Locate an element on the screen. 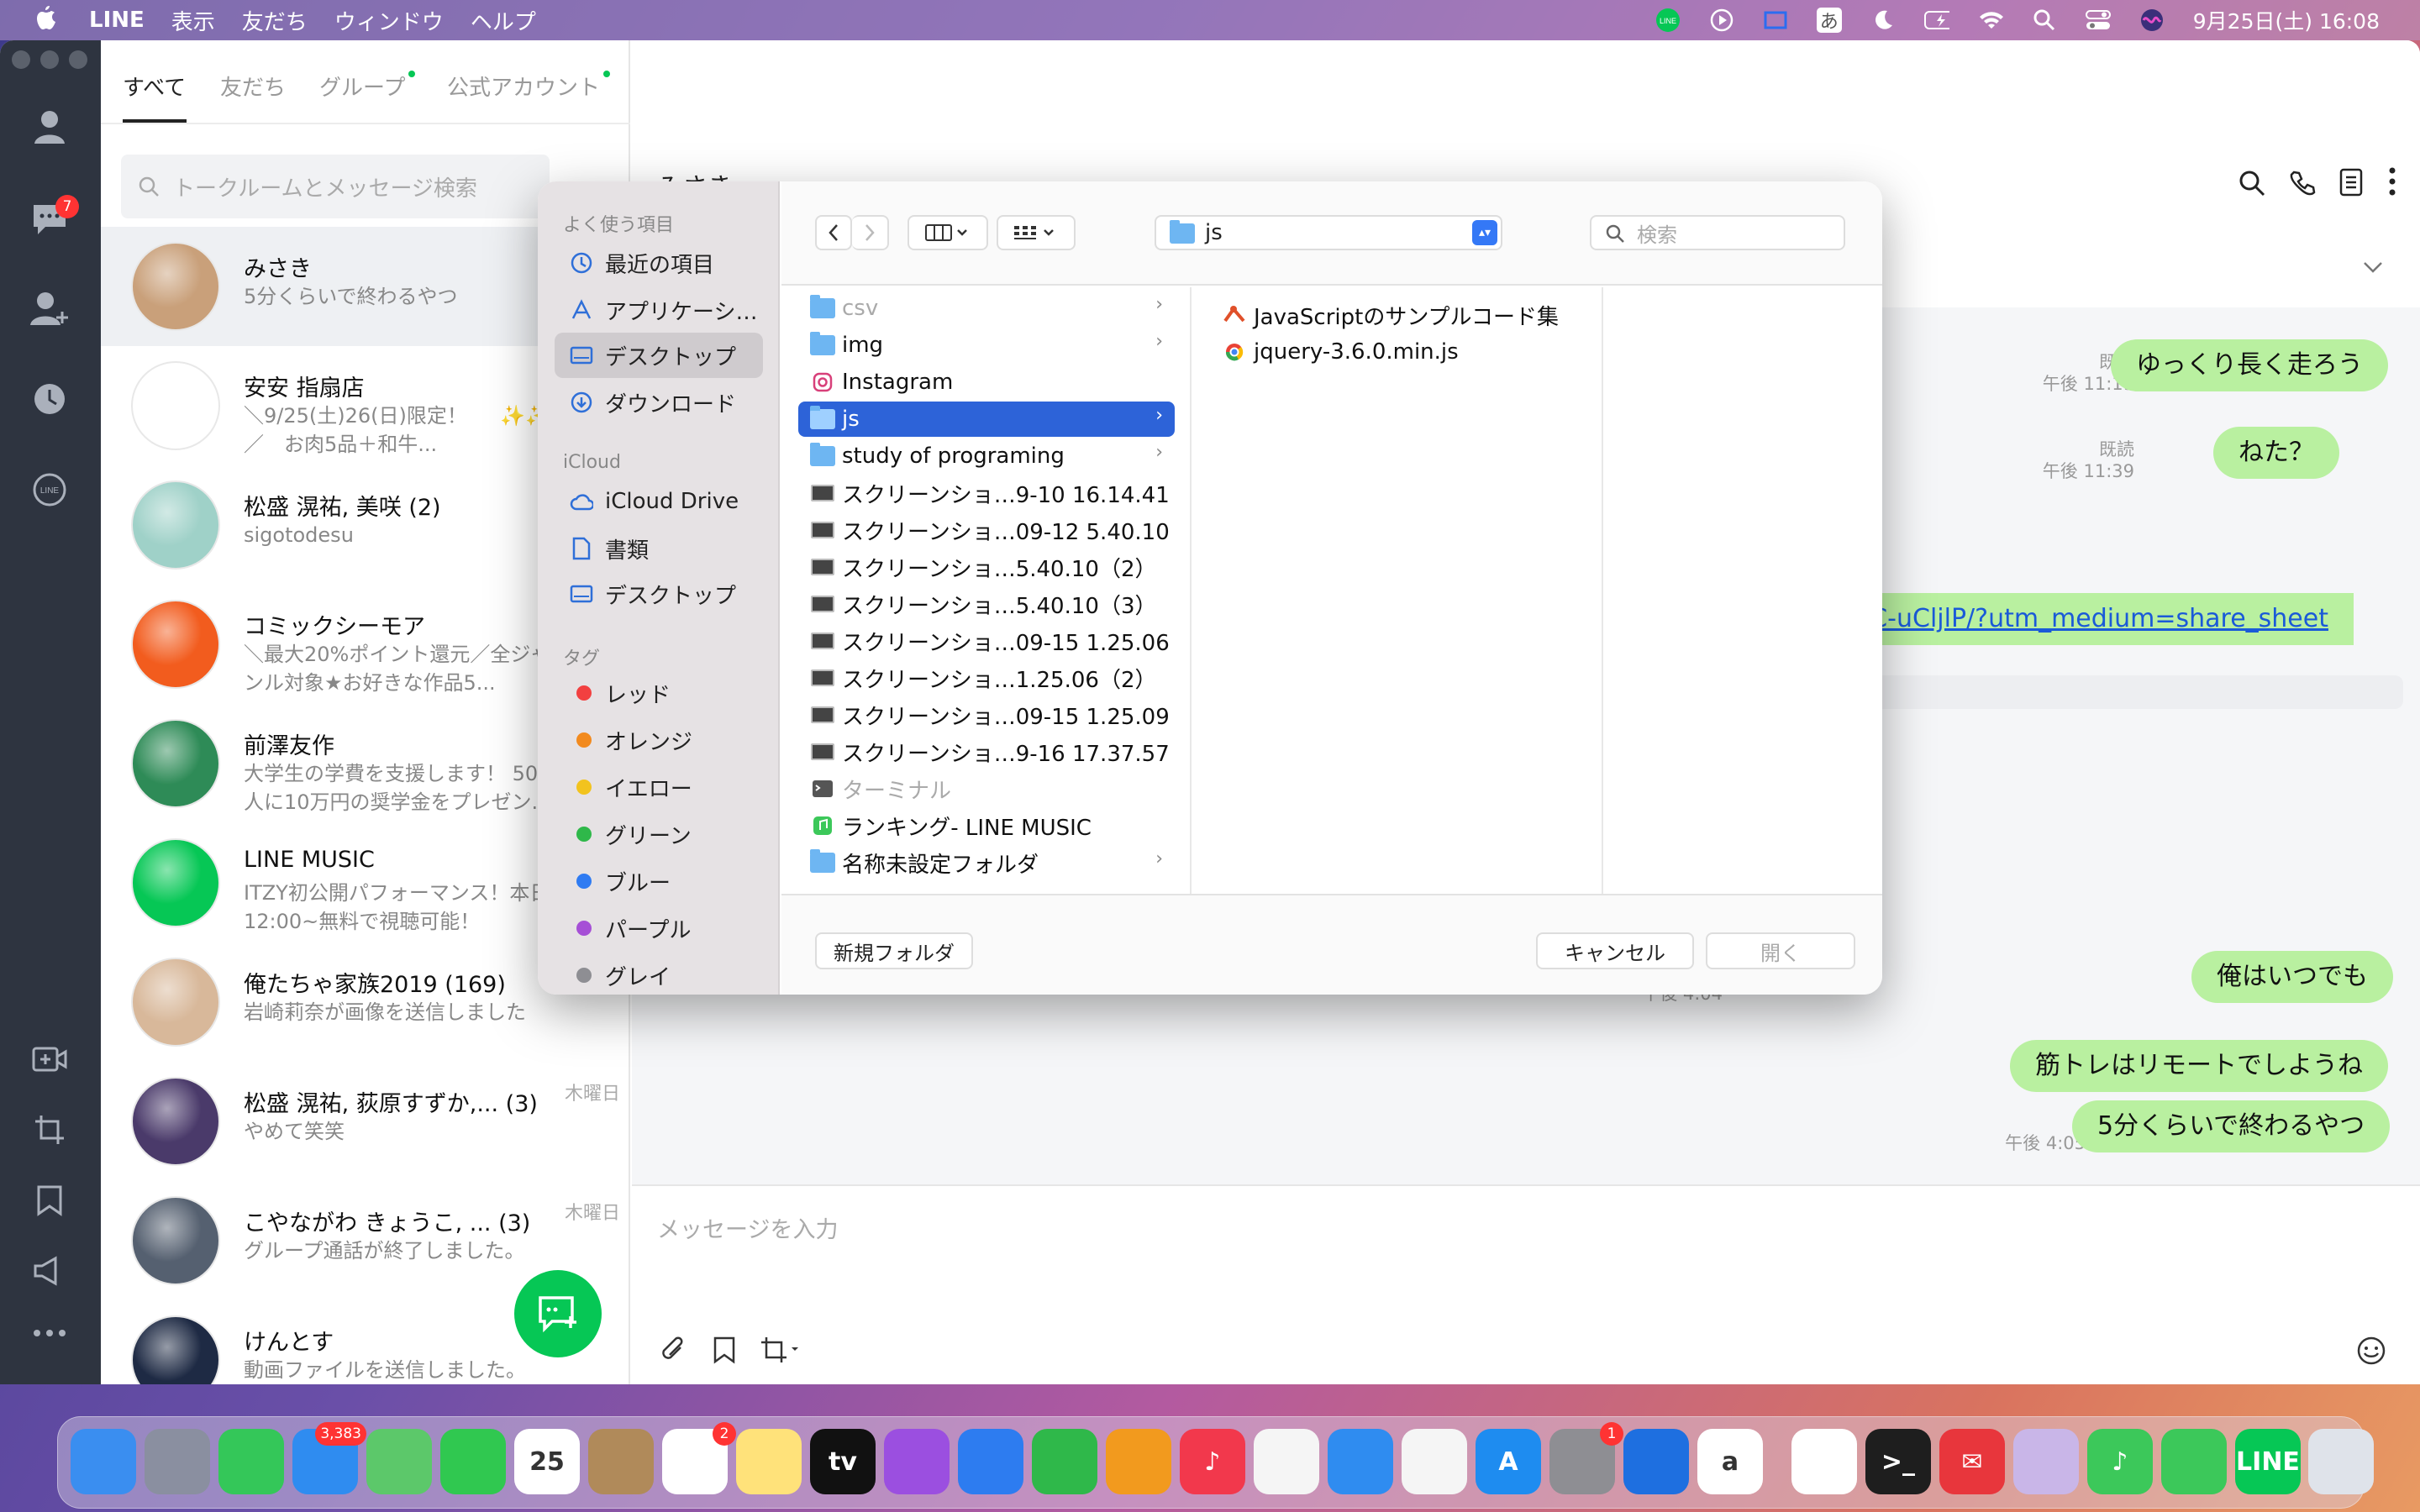 Image resolution: width=2420 pixels, height=1512 pixels. dock-location-app-icon is located at coordinates (1656, 1461).